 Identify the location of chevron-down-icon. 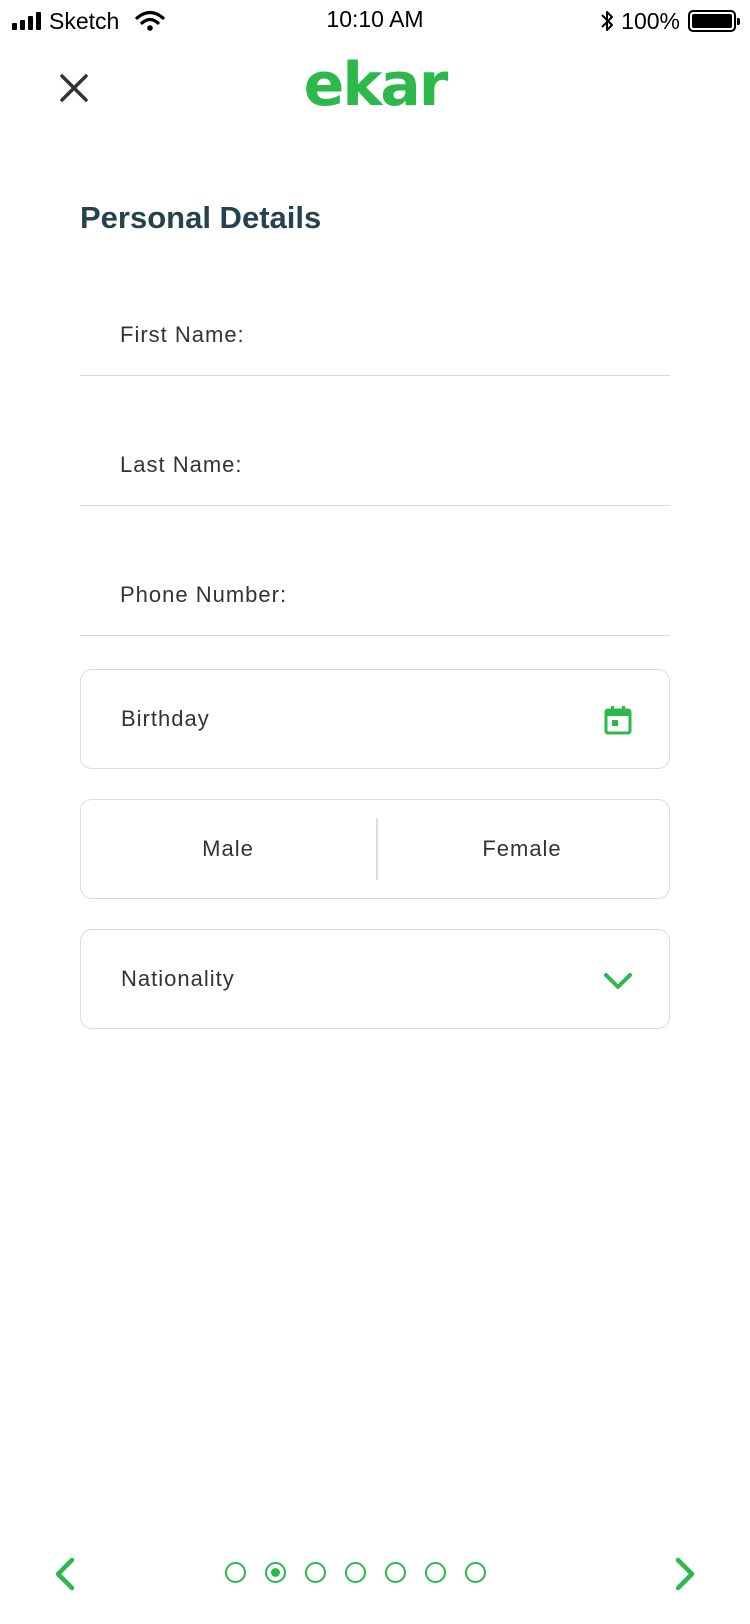
(618, 980).